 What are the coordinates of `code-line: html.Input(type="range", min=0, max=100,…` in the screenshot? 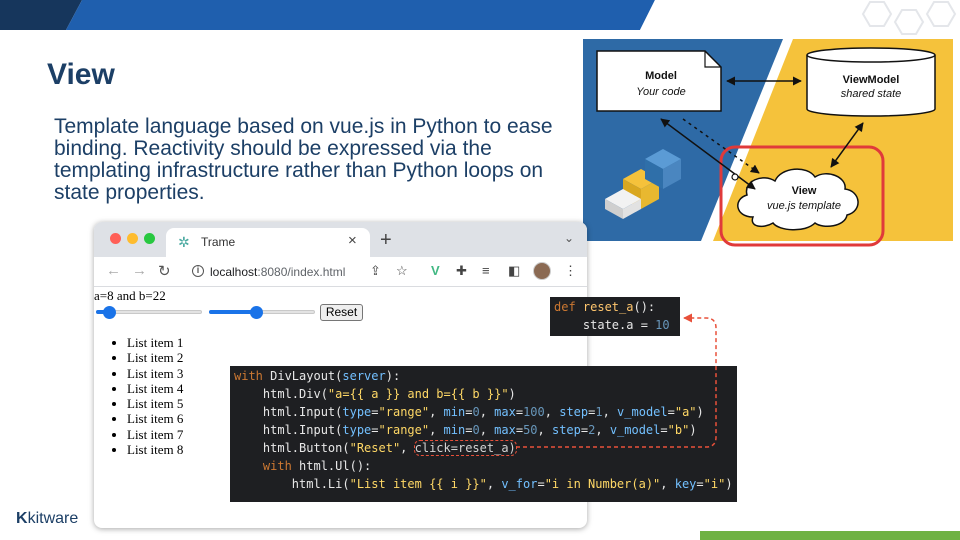 It's located at (483, 412).